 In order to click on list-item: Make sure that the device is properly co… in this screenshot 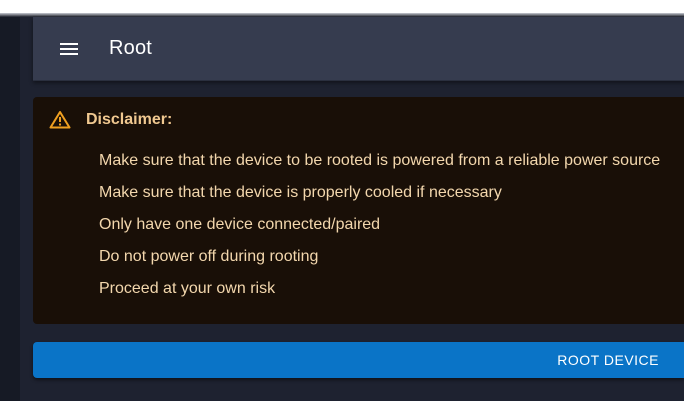, I will do `click(300, 192)`.